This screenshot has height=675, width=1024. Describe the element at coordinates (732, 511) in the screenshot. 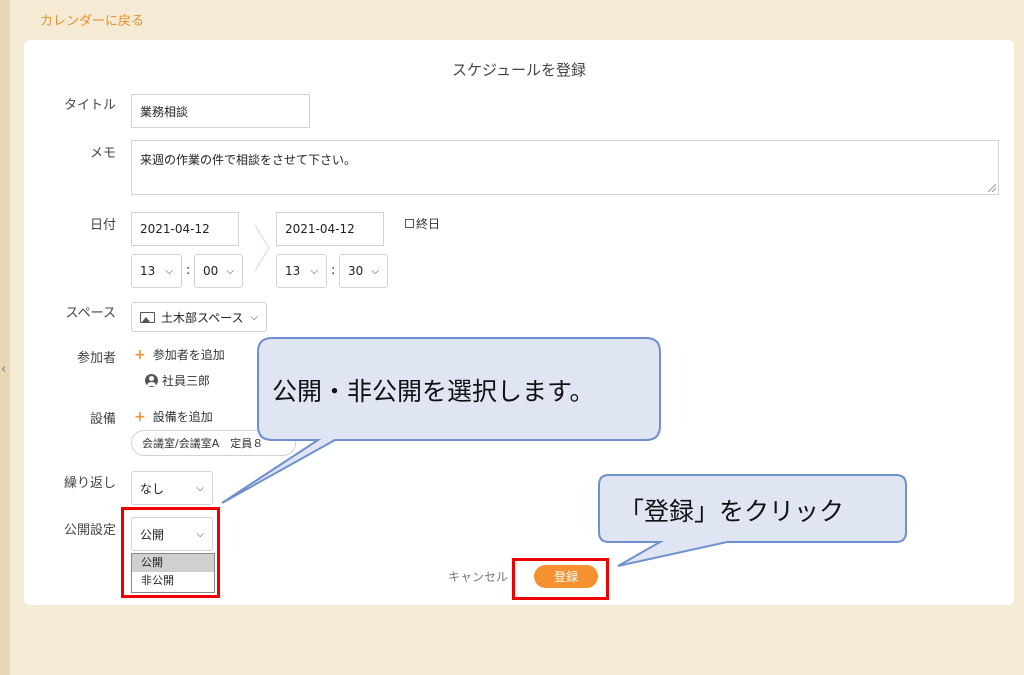

I see `callout-submit-text: 「登録」をクリック` at that location.